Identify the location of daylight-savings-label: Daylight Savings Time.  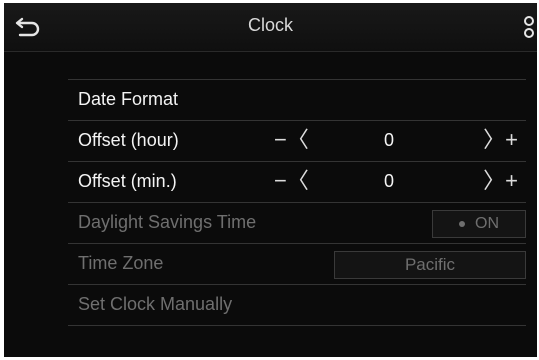
(167, 222).